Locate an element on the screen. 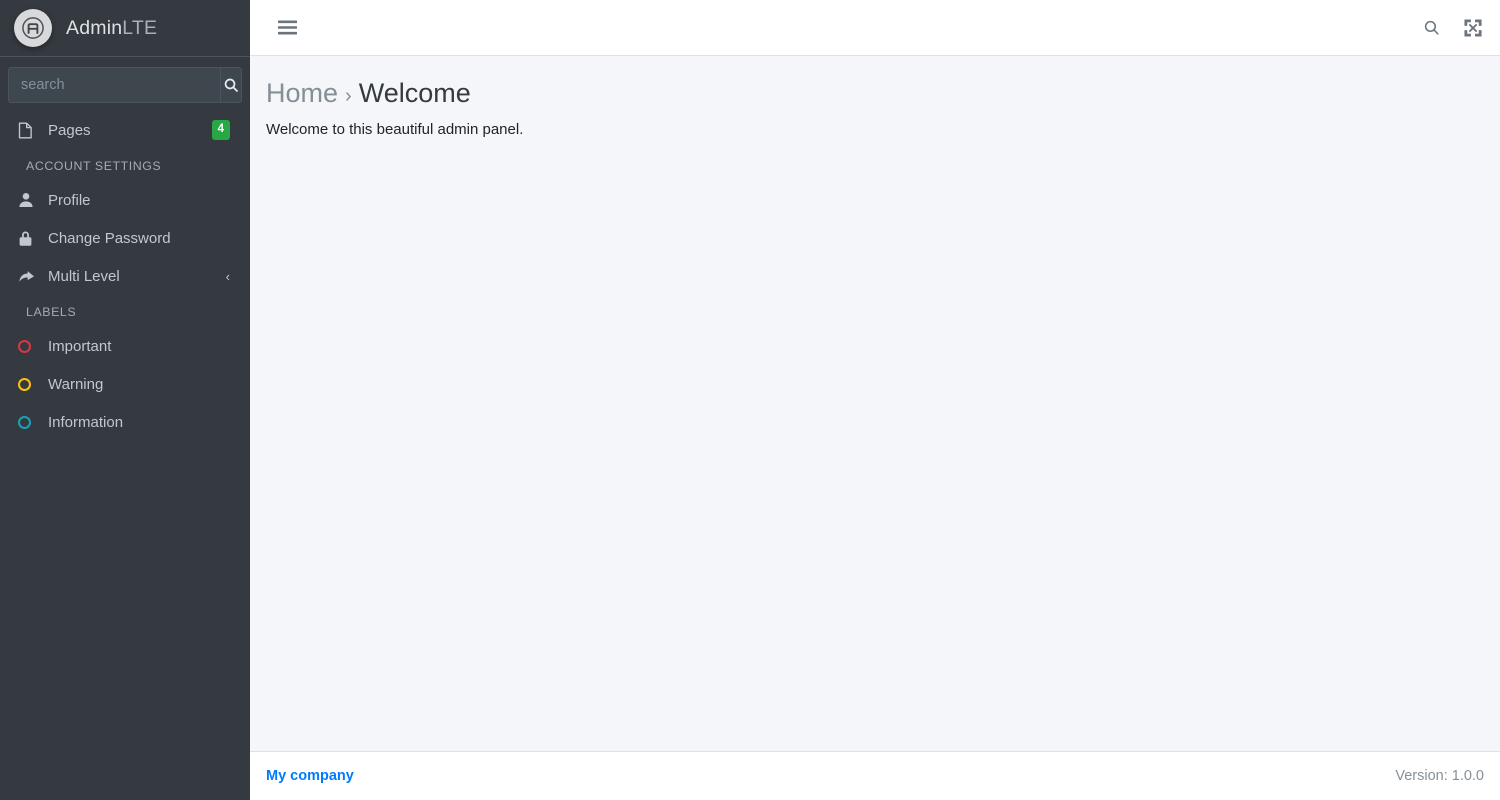  lock-icon is located at coordinates (29, 238).